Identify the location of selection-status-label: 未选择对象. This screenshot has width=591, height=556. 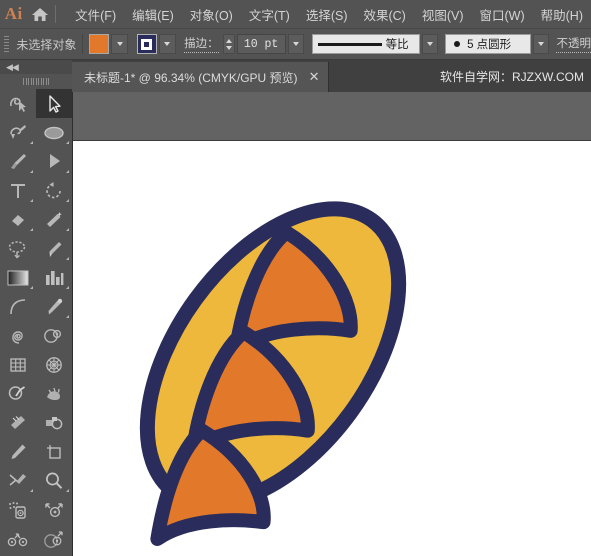
(46, 44).